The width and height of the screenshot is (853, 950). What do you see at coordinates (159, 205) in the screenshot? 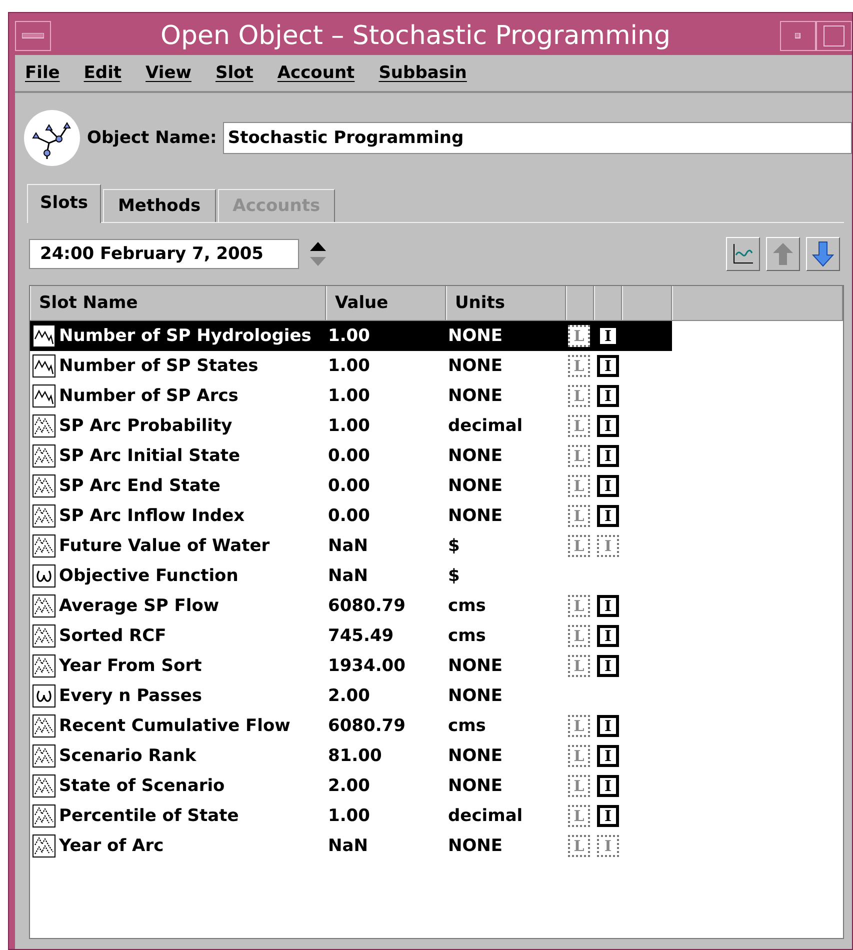
I see `tab: Methods` at bounding box center [159, 205].